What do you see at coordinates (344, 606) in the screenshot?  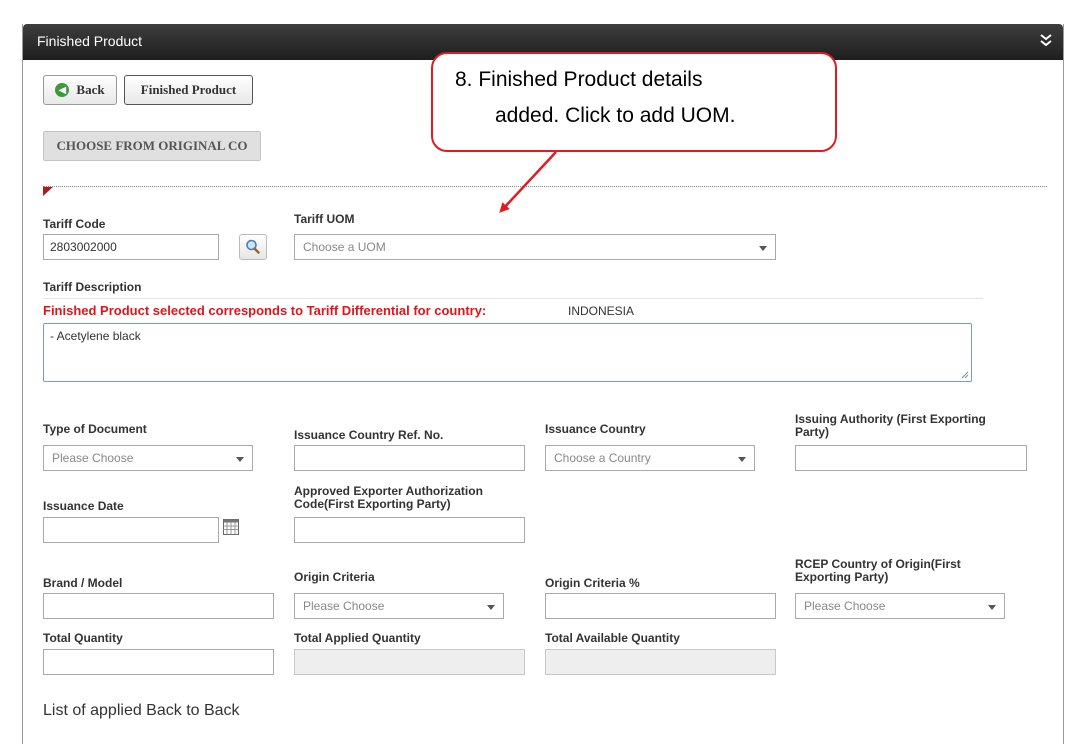 I see `origin-criteria-placeholder: Please Choose` at bounding box center [344, 606].